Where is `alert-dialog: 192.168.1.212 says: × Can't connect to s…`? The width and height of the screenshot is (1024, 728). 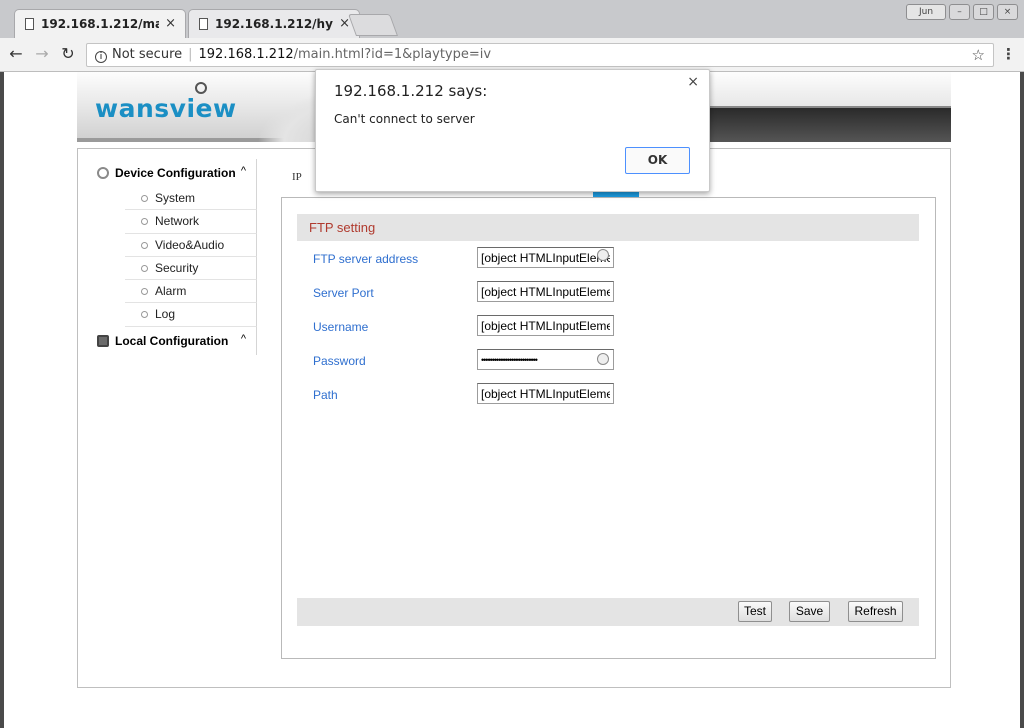 alert-dialog: 192.168.1.212 says: × Can't connect to s… is located at coordinates (512, 130).